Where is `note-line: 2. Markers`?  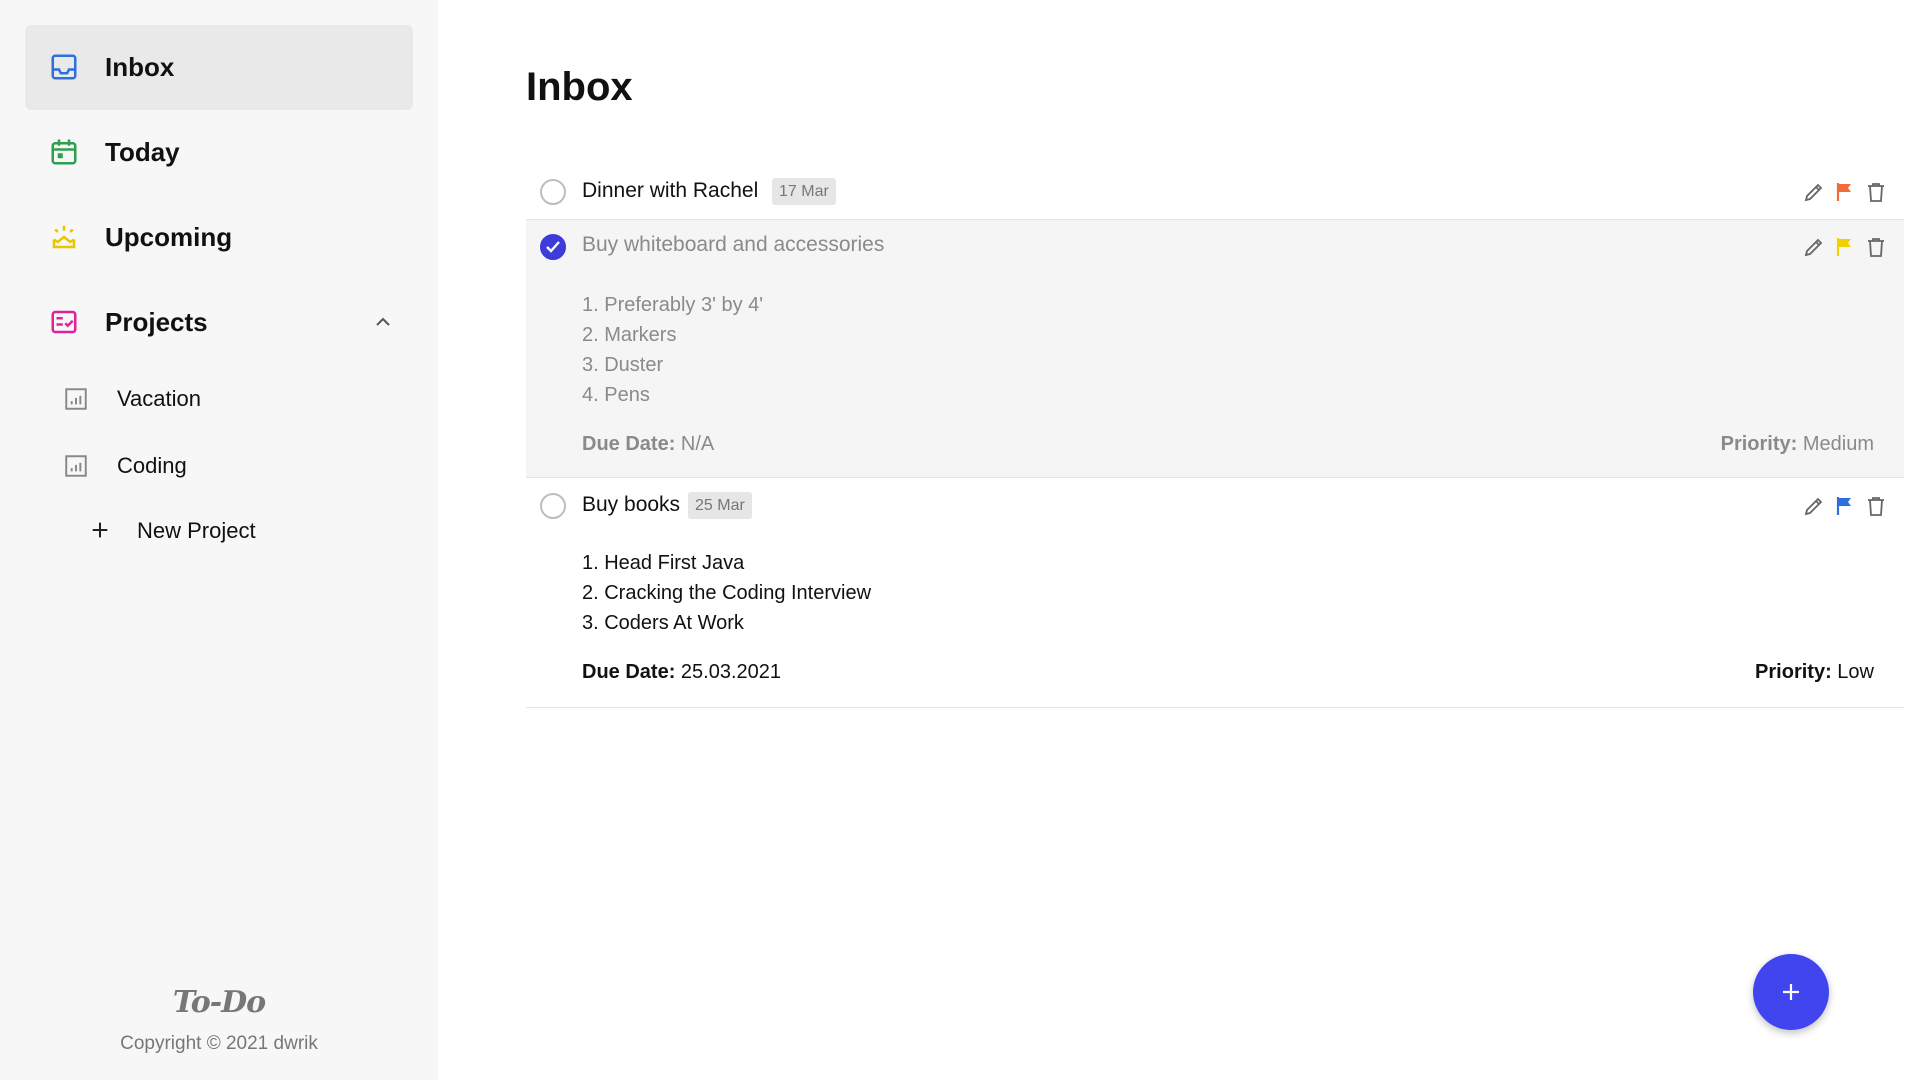 note-line: 2. Markers is located at coordinates (629, 335).